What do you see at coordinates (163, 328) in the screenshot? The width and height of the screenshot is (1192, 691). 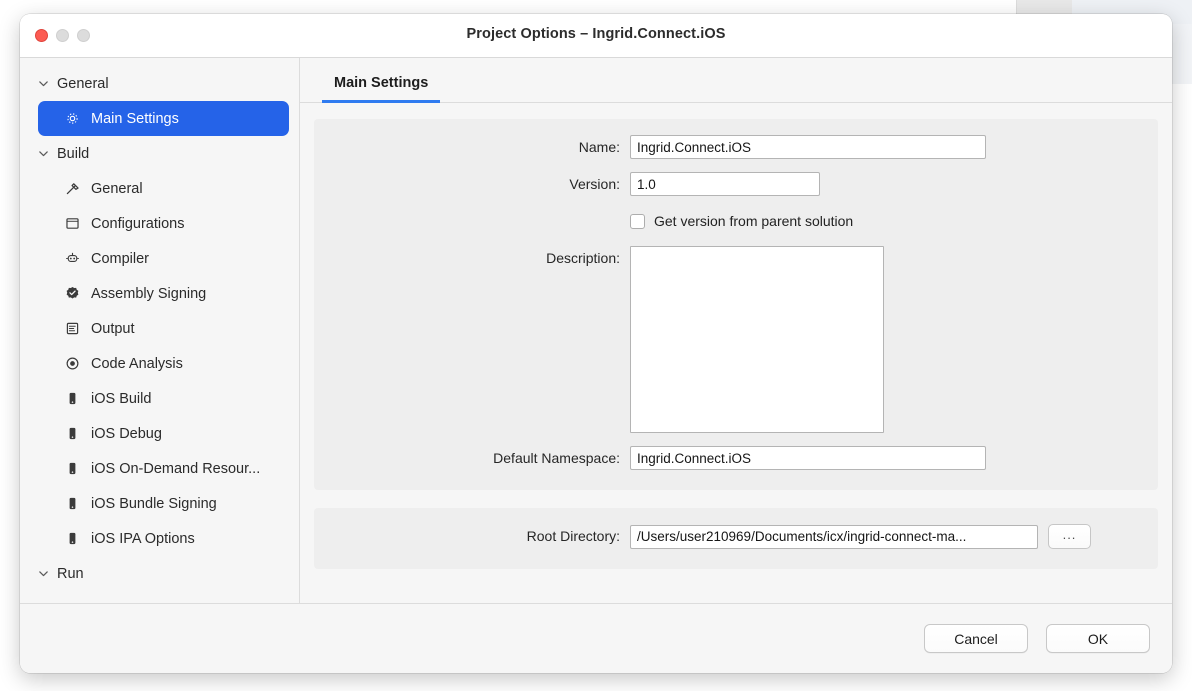 I see `sidebar-item-output: Output` at bounding box center [163, 328].